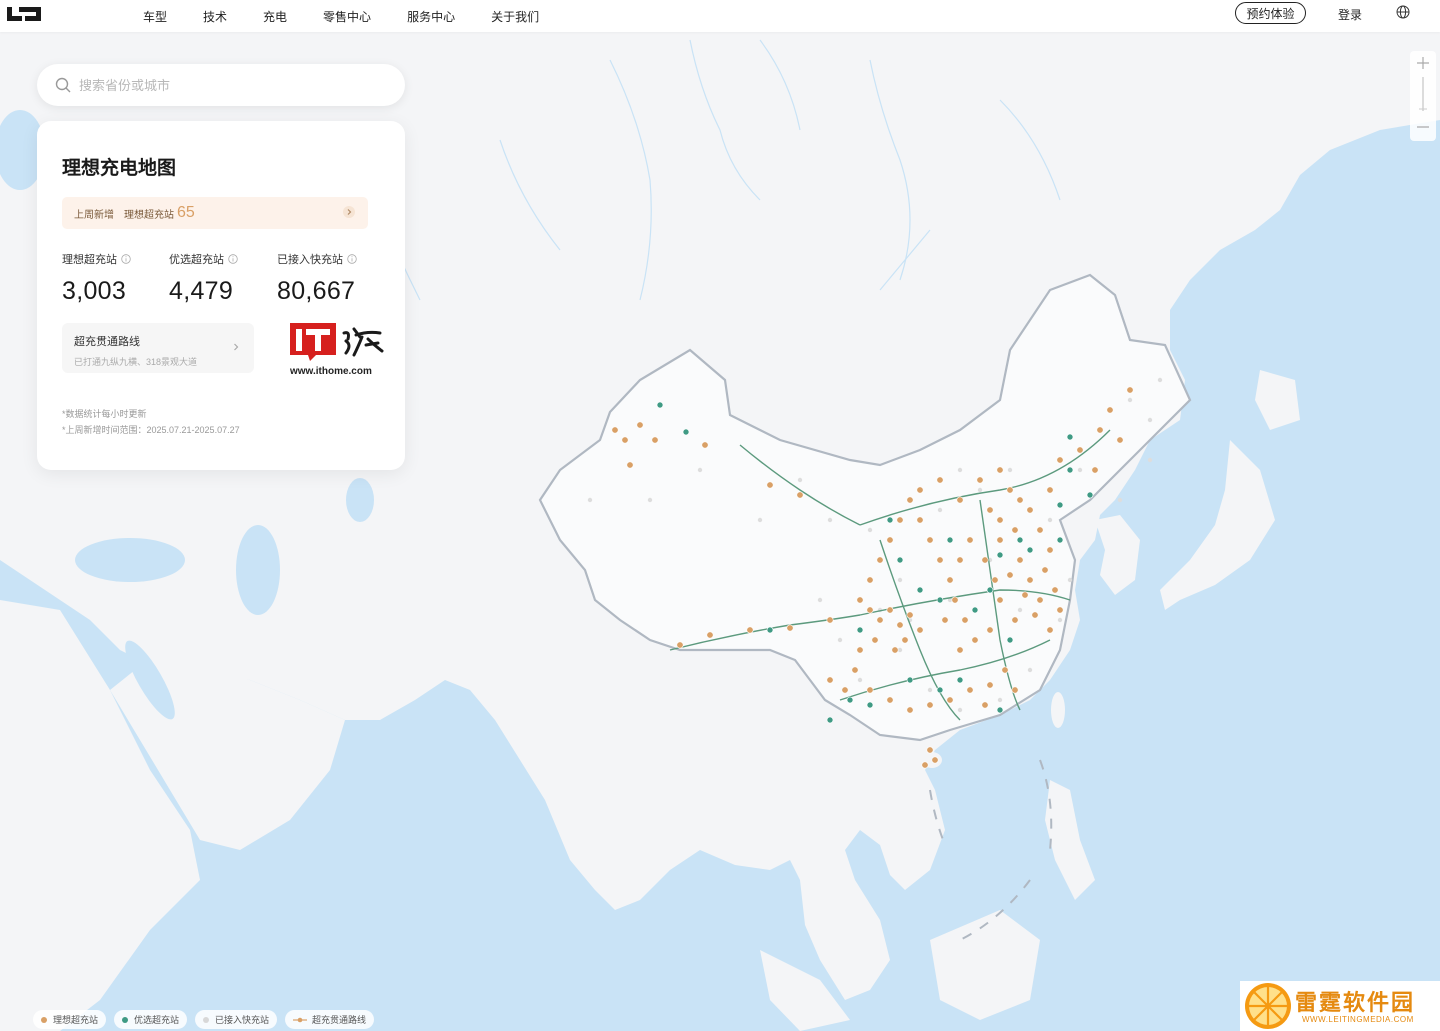  I want to click on watermark-site-name: 雷霆软件园, so click(1355, 1002).